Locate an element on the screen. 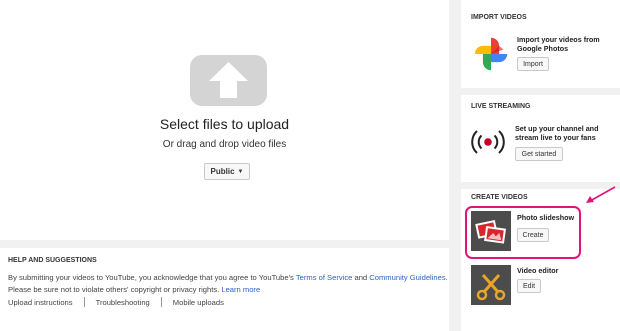 The height and width of the screenshot is (331, 620). terms-of-service-link: Terms of Service is located at coordinates (324, 277).